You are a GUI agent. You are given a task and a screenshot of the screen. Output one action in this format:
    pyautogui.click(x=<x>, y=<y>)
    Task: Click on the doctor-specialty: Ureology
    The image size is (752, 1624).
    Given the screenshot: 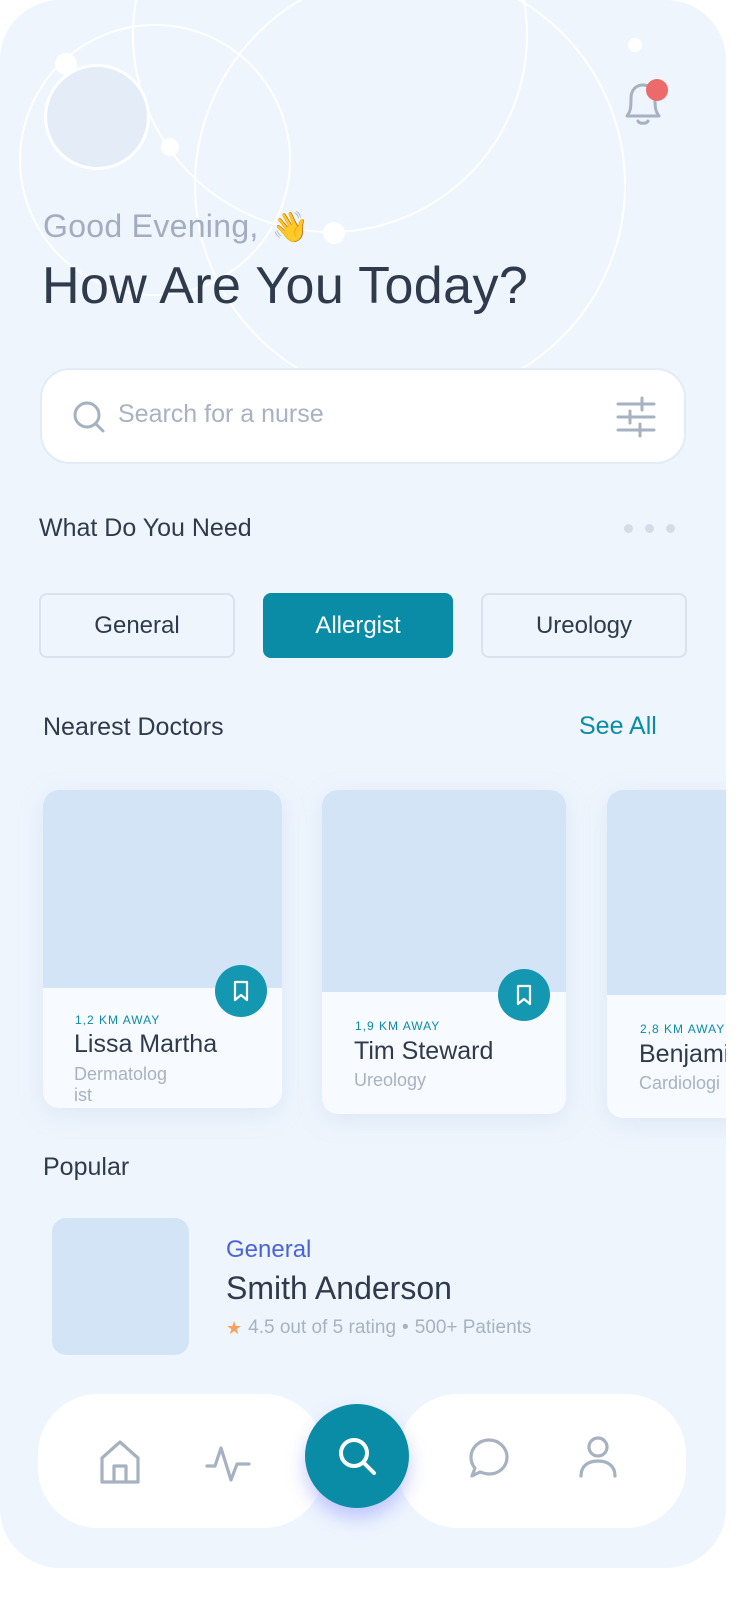 What is the action you would take?
    pyautogui.click(x=390, y=1080)
    